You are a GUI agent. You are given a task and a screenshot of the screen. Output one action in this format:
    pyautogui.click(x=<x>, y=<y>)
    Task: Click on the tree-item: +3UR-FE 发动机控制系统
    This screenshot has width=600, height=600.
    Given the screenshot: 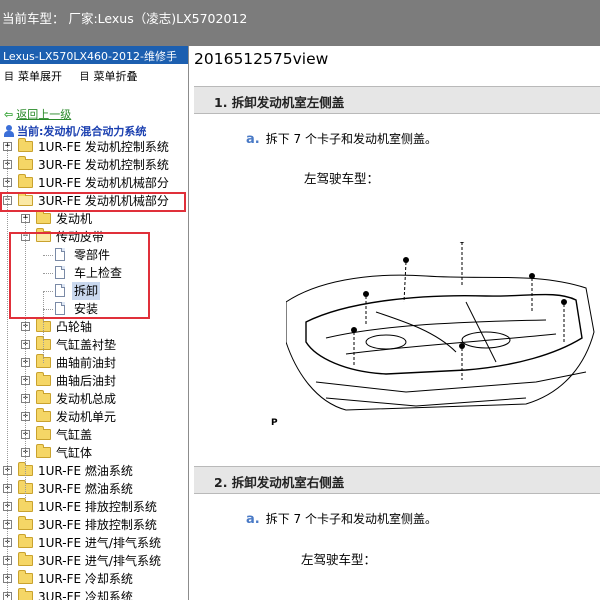 What is the action you would take?
    pyautogui.click(x=94, y=165)
    